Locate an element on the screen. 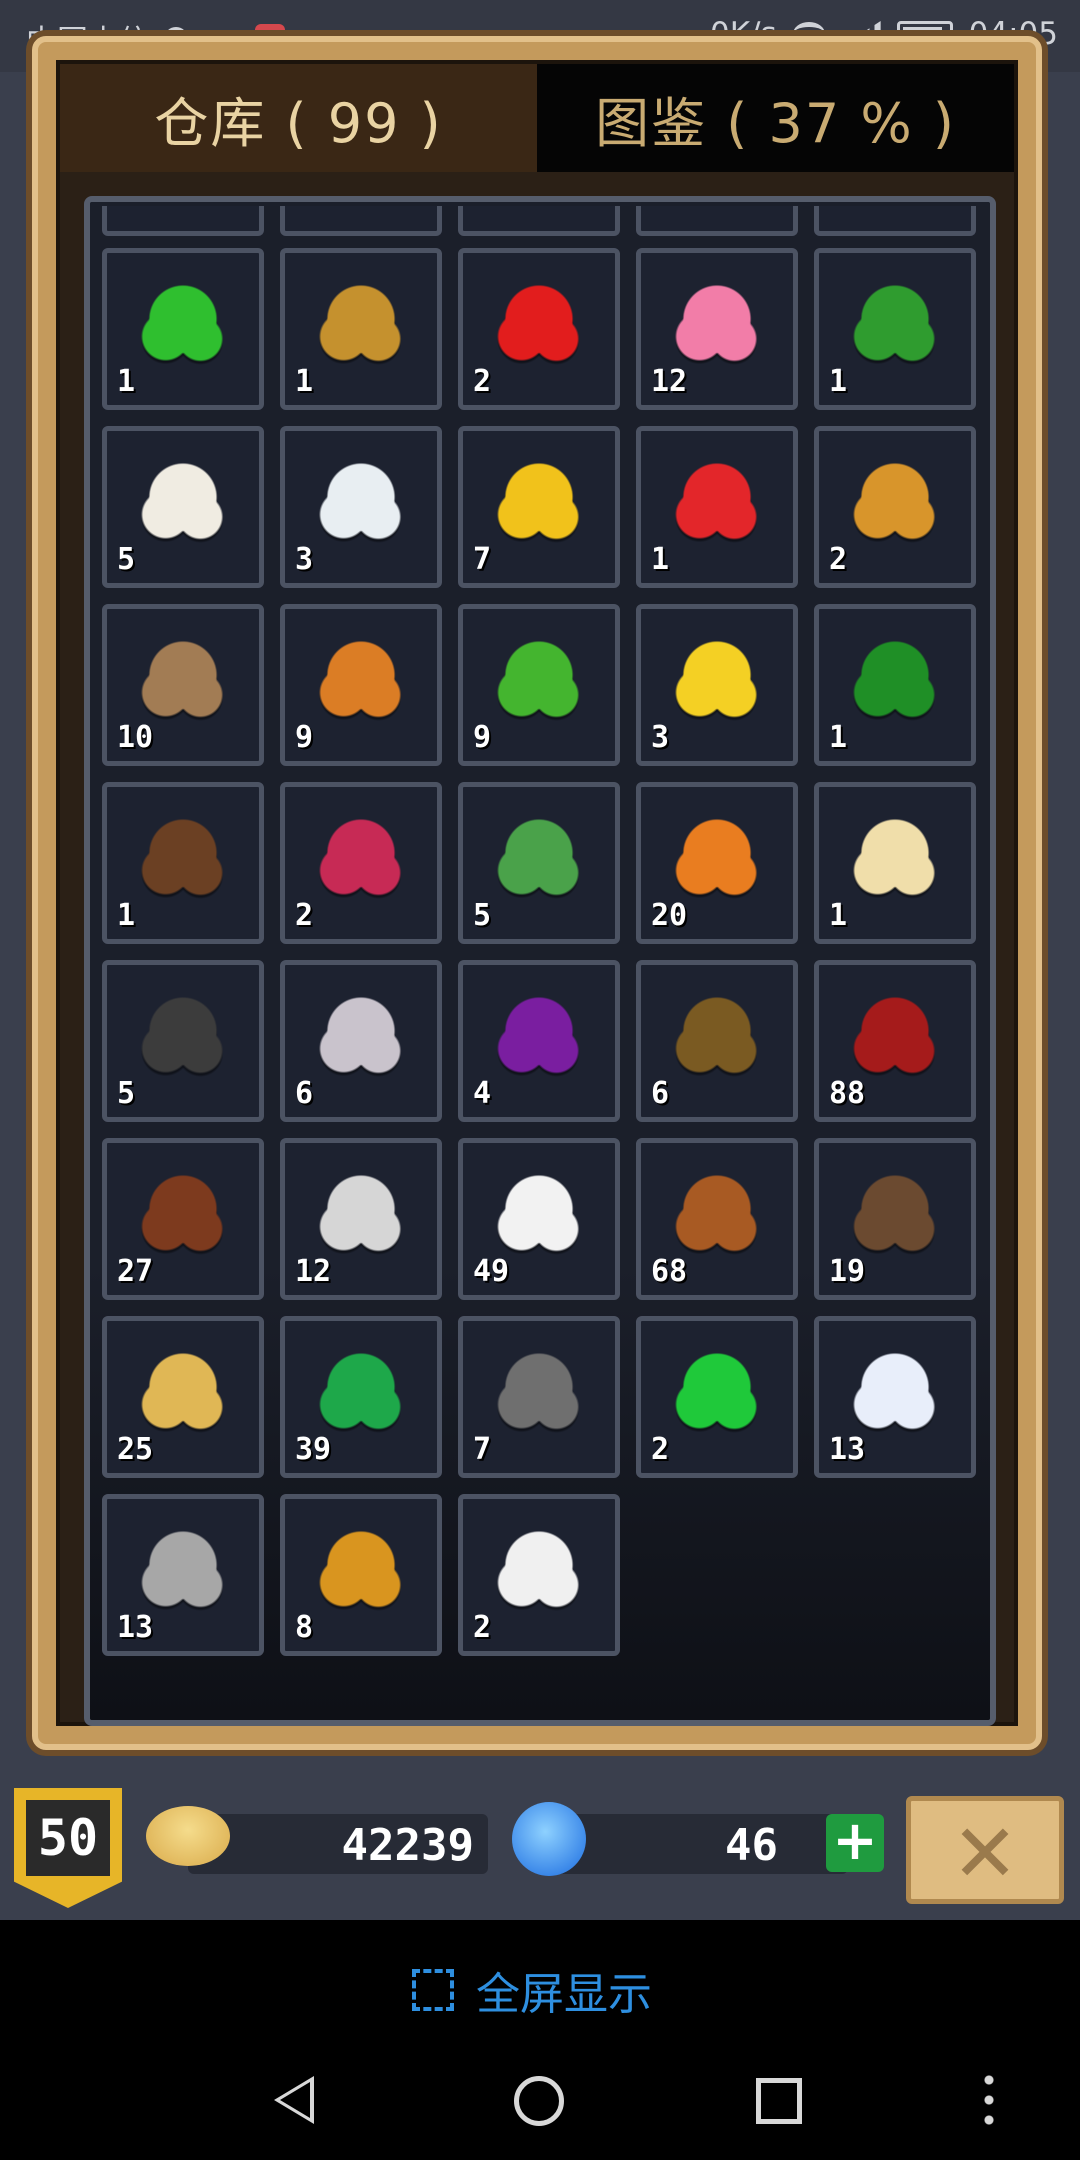  inventory-slot: 27 is located at coordinates (183, 1219).